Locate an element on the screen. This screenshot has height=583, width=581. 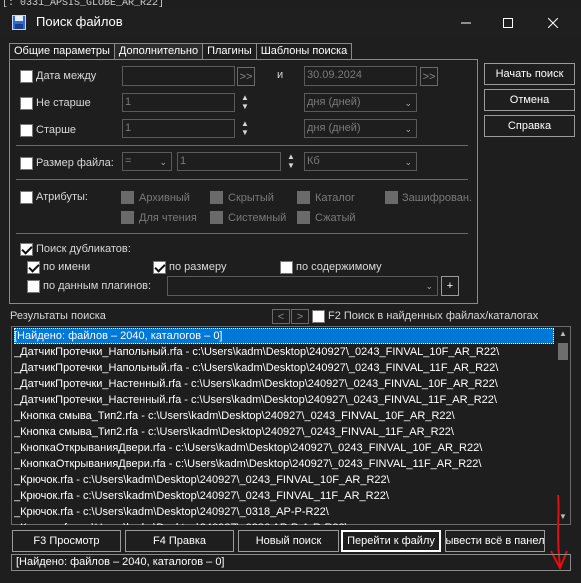
attributes-checkbox is located at coordinates (26, 197).